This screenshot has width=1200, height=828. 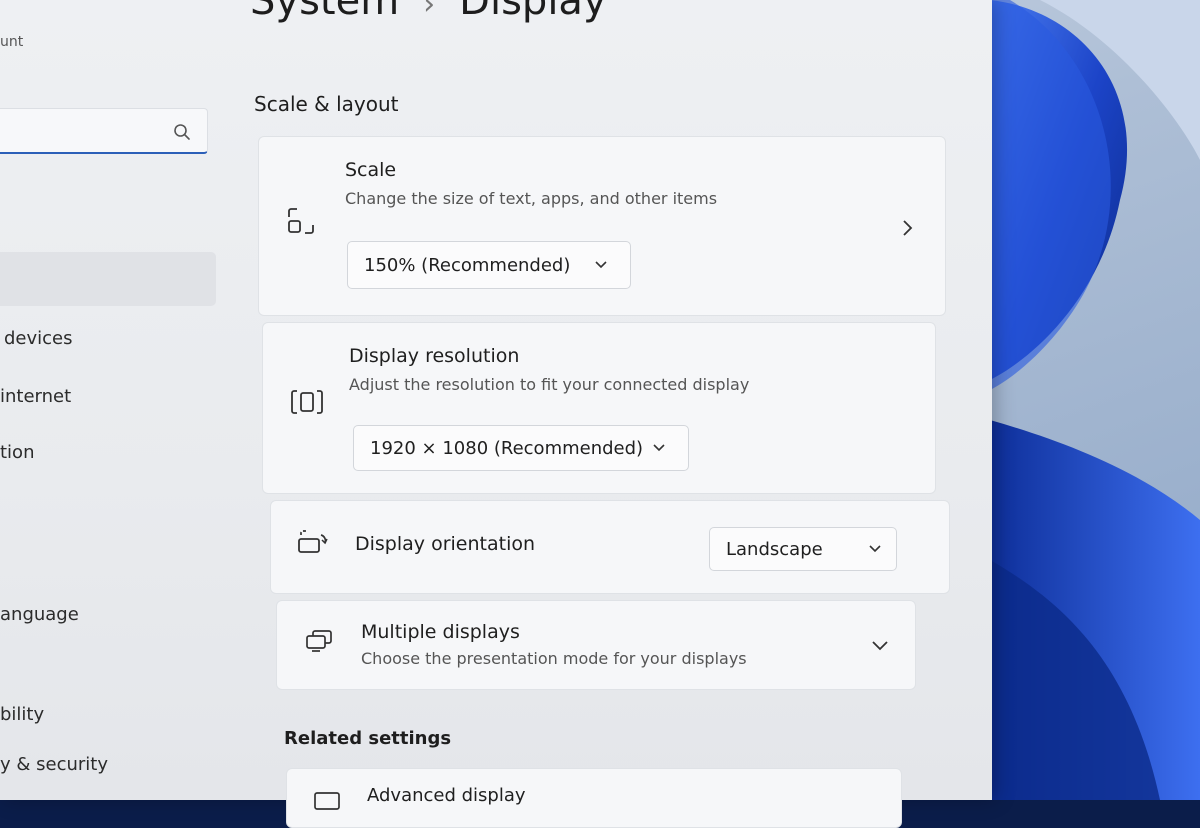 What do you see at coordinates (610, 547) in the screenshot?
I see `orientation-card: Display orientation Landscape` at bounding box center [610, 547].